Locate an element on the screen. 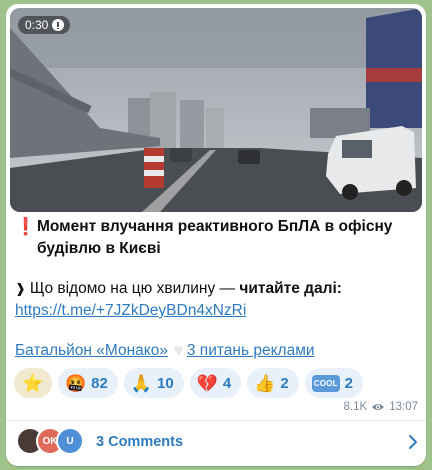  reaction-thumbs-up: 👍 2 is located at coordinates (273, 383).